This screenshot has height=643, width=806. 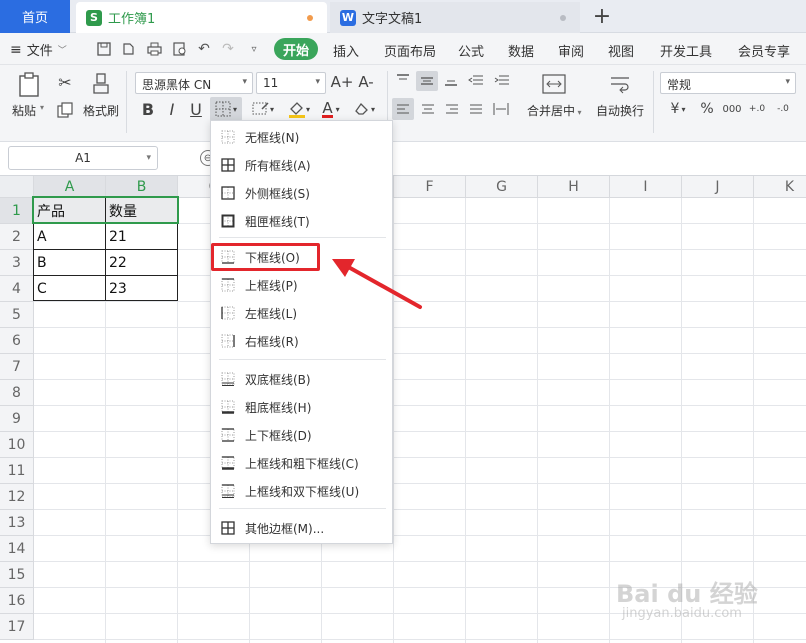 I want to click on clear-format-icon: ▾, so click(x=365, y=109).